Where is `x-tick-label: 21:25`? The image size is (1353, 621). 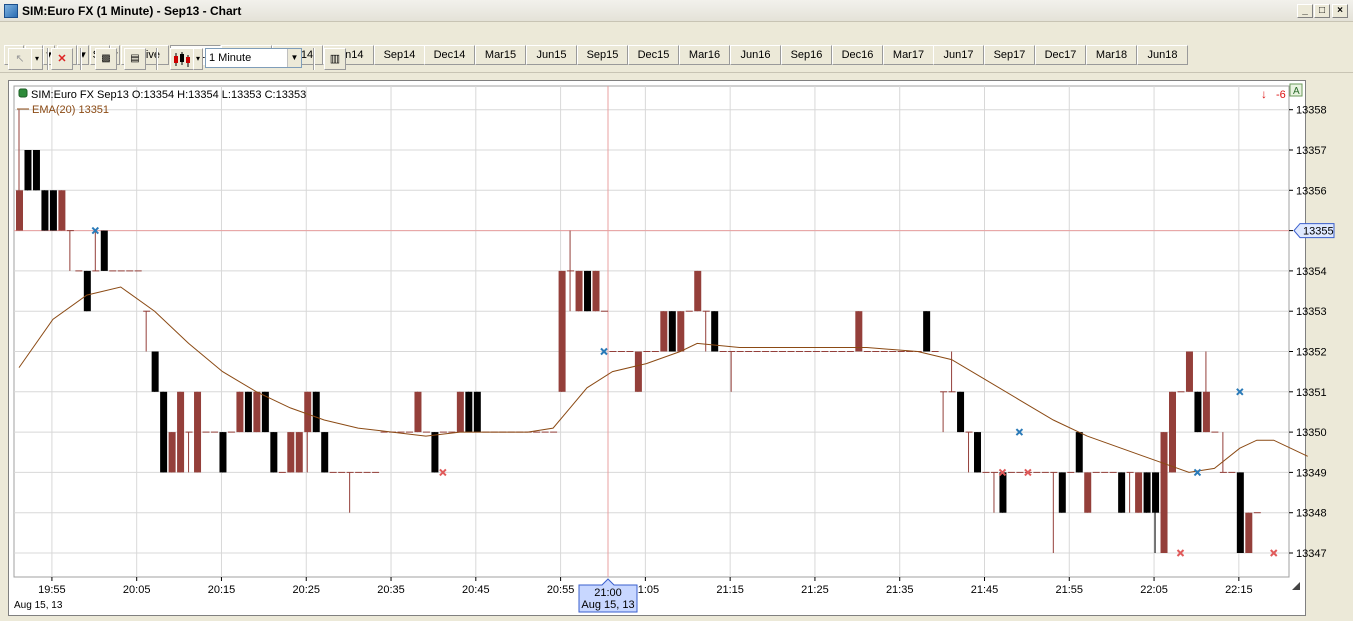 x-tick-label: 21:25 is located at coordinates (815, 590).